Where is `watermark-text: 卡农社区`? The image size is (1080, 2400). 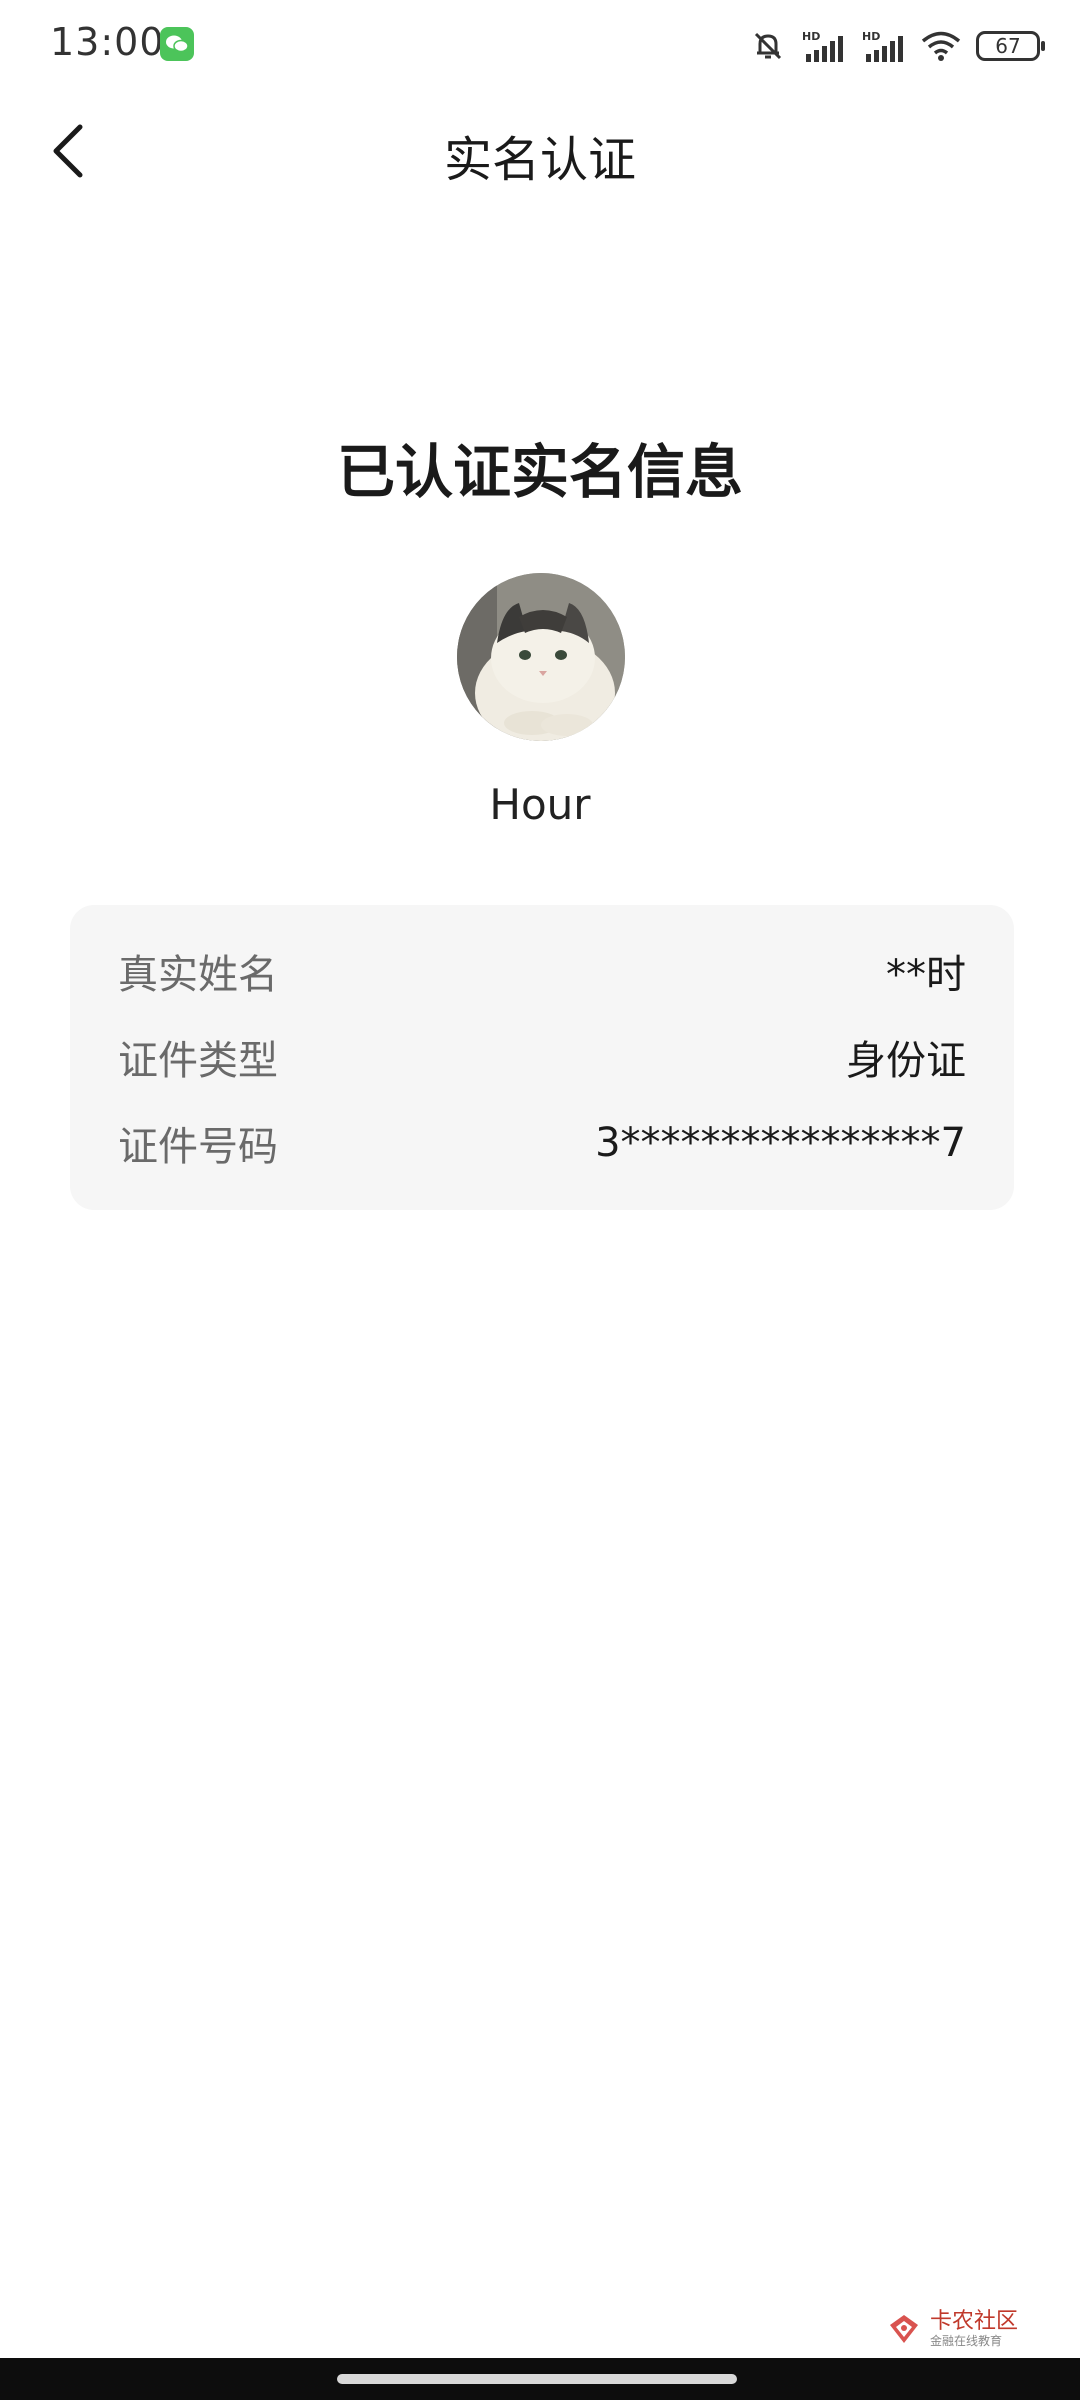 watermark-text: 卡农社区 is located at coordinates (973, 2321).